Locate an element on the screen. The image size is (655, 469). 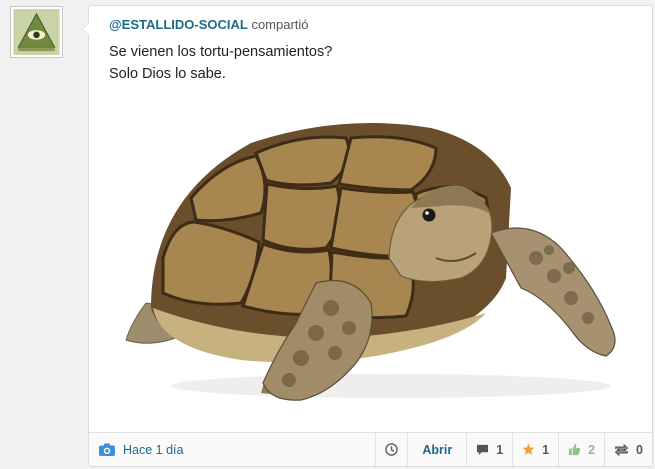
repeat-icon is located at coordinates (621, 449).